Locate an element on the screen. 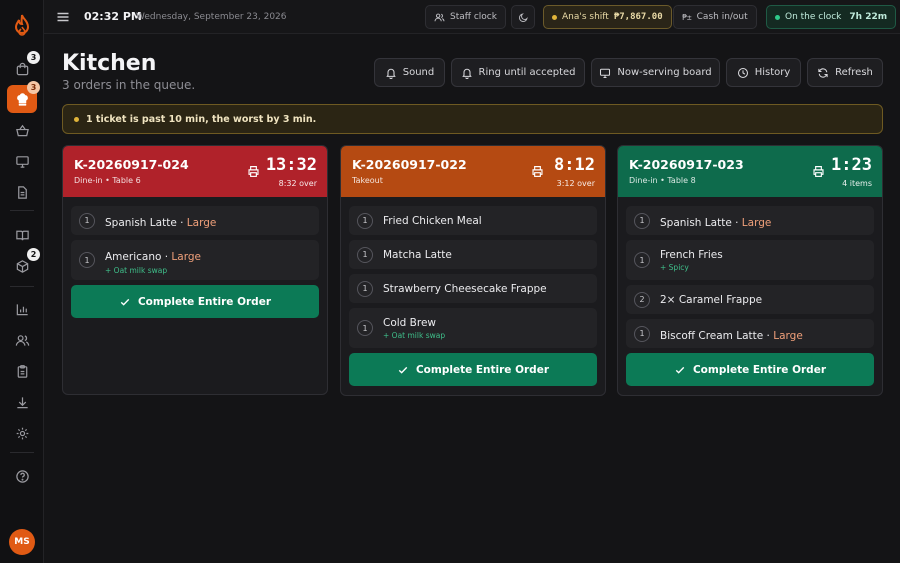 The width and height of the screenshot is (900, 563). chef-hat-icon is located at coordinates (22, 99).